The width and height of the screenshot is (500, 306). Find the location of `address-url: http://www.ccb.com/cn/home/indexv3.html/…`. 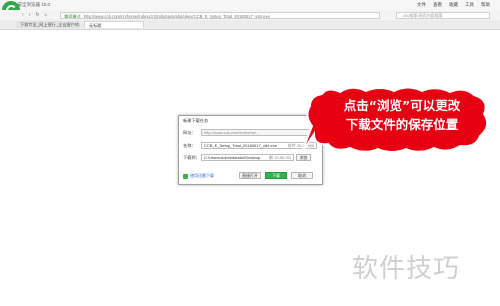

address-url: http://www.ccb.com/cn/home/indexv3.html/… is located at coordinates (176, 16).